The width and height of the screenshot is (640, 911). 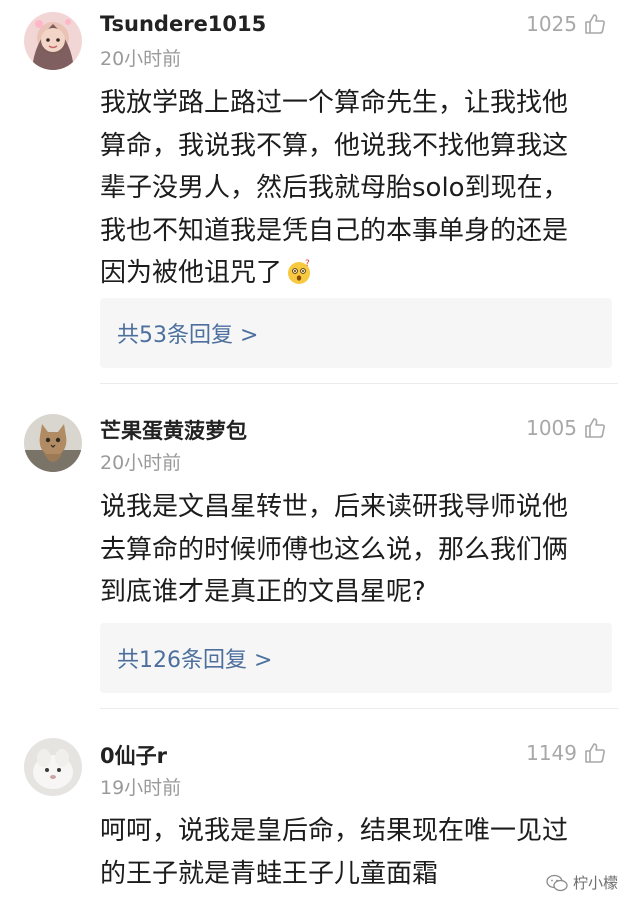 I want to click on comment-line: 我也不知道我是凭自己的本事单身的还是, so click(x=334, y=230).